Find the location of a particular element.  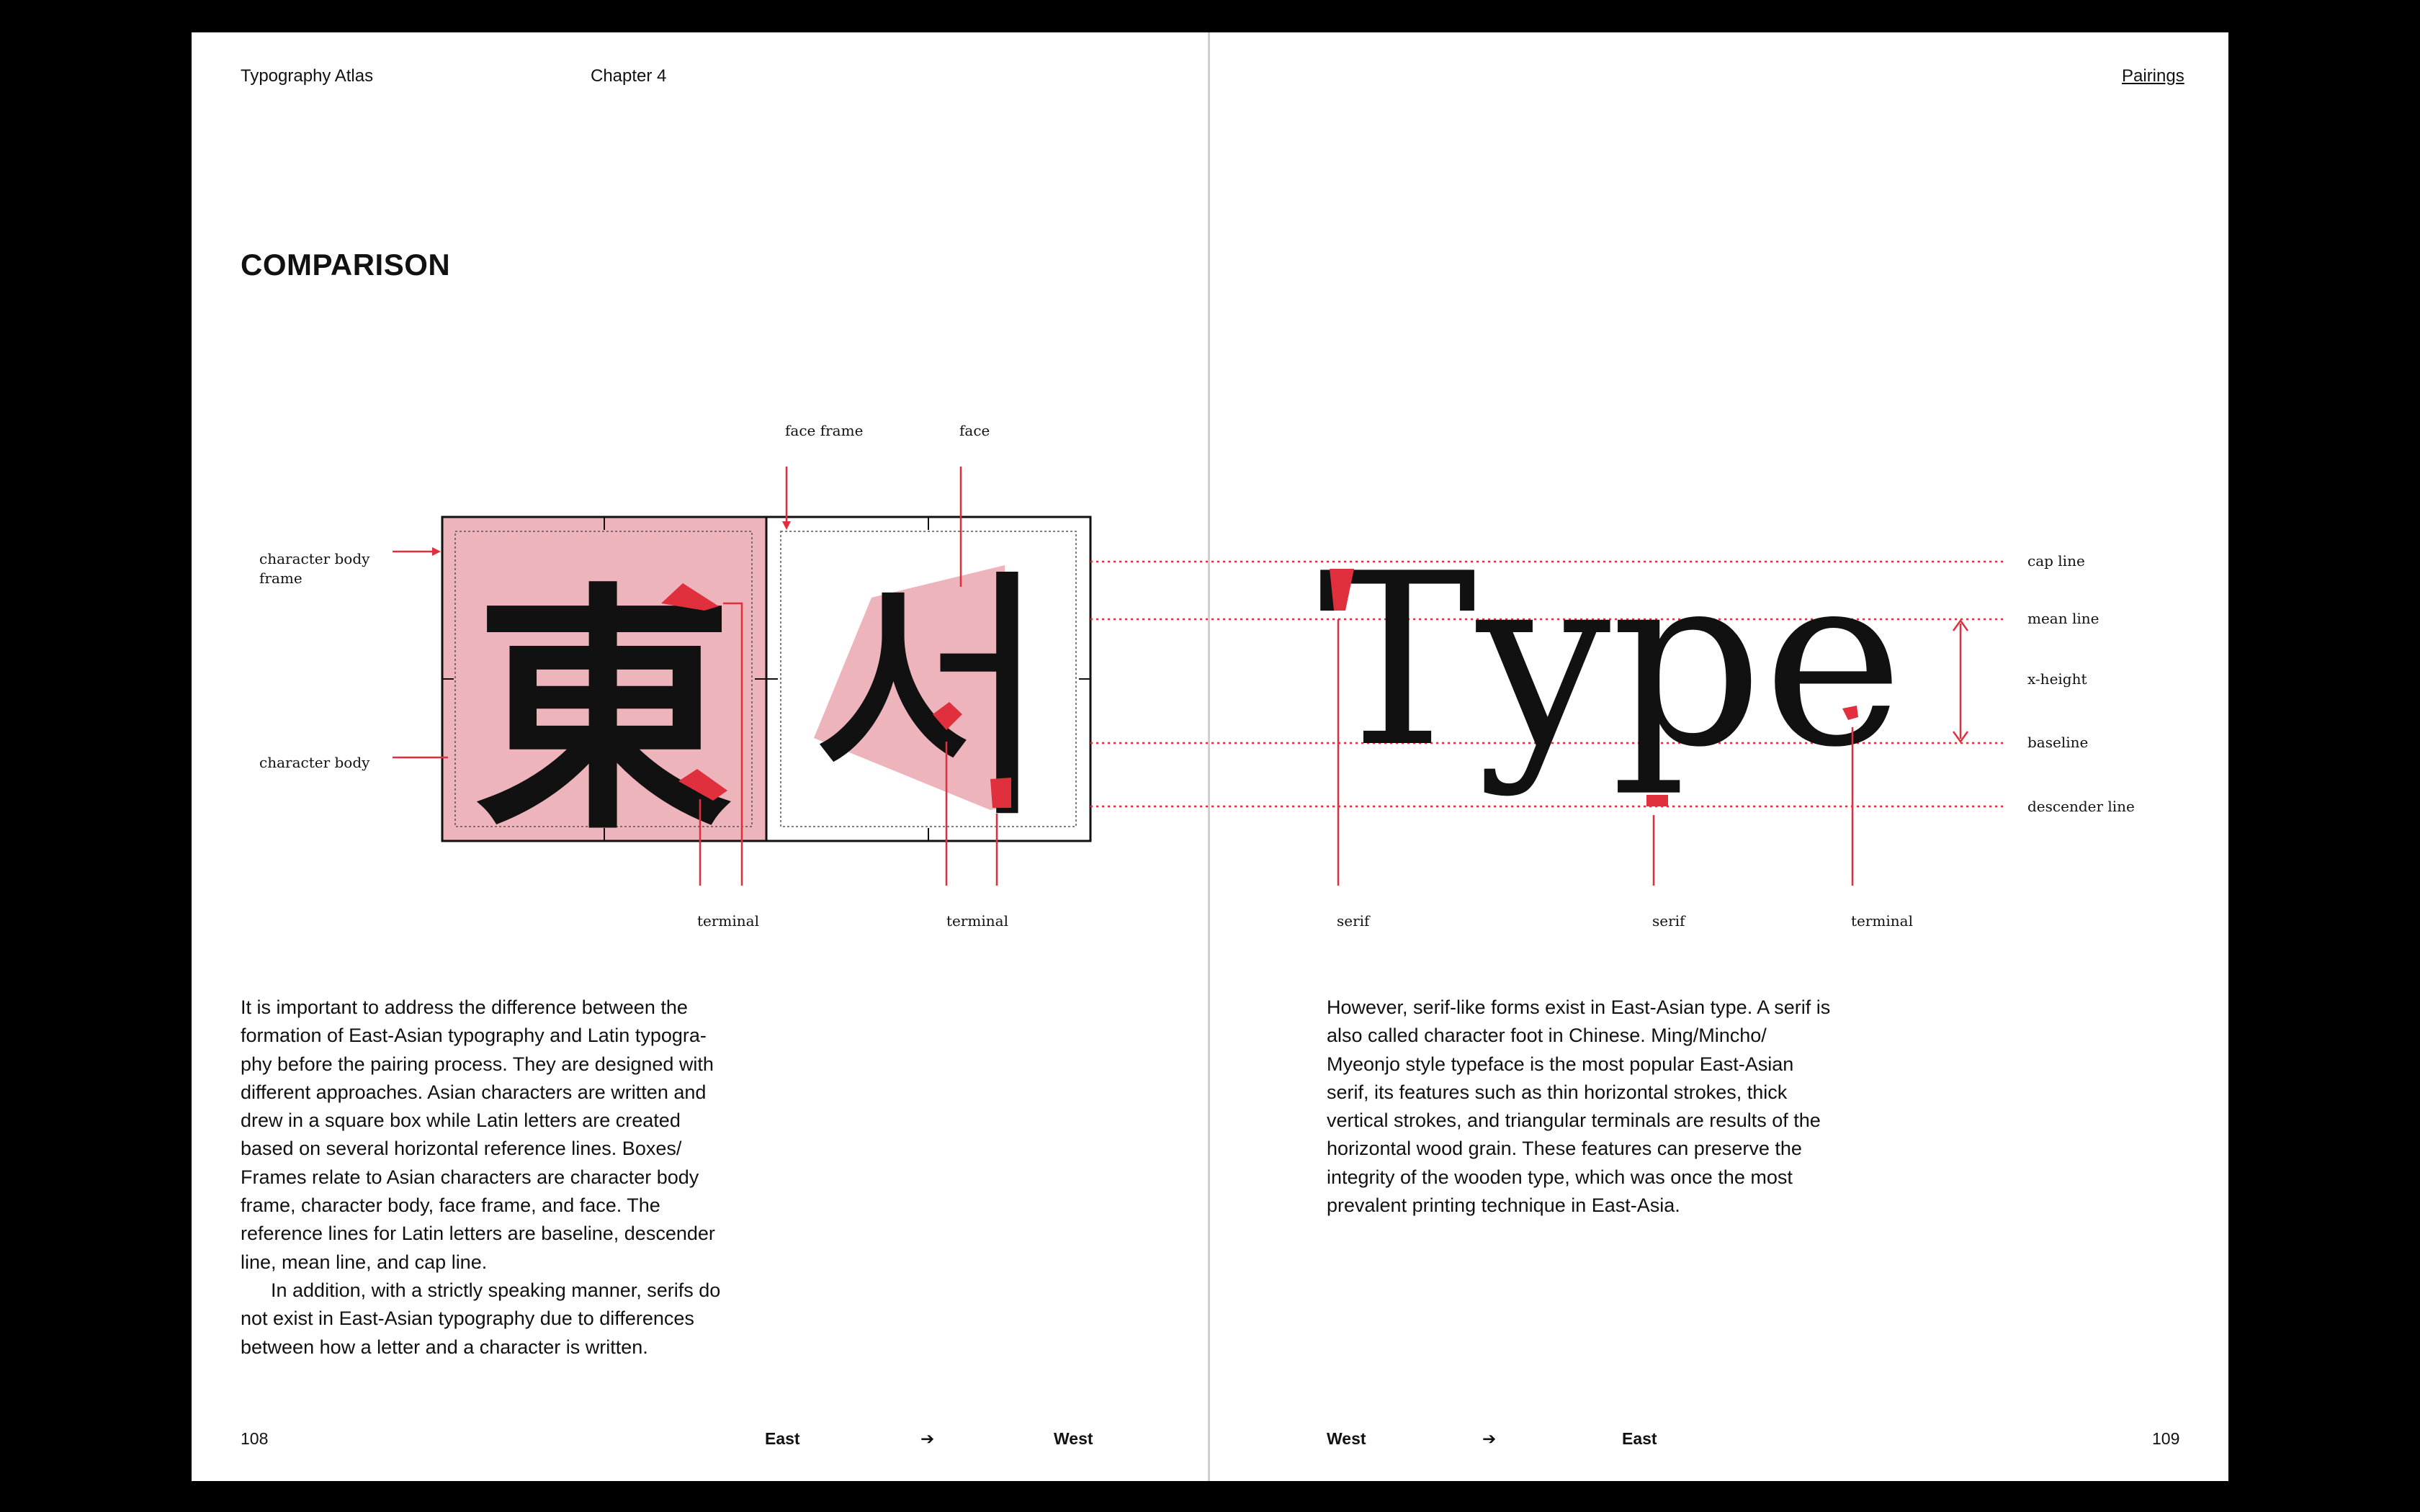

latin-word: Type is located at coordinates (1611, 661).